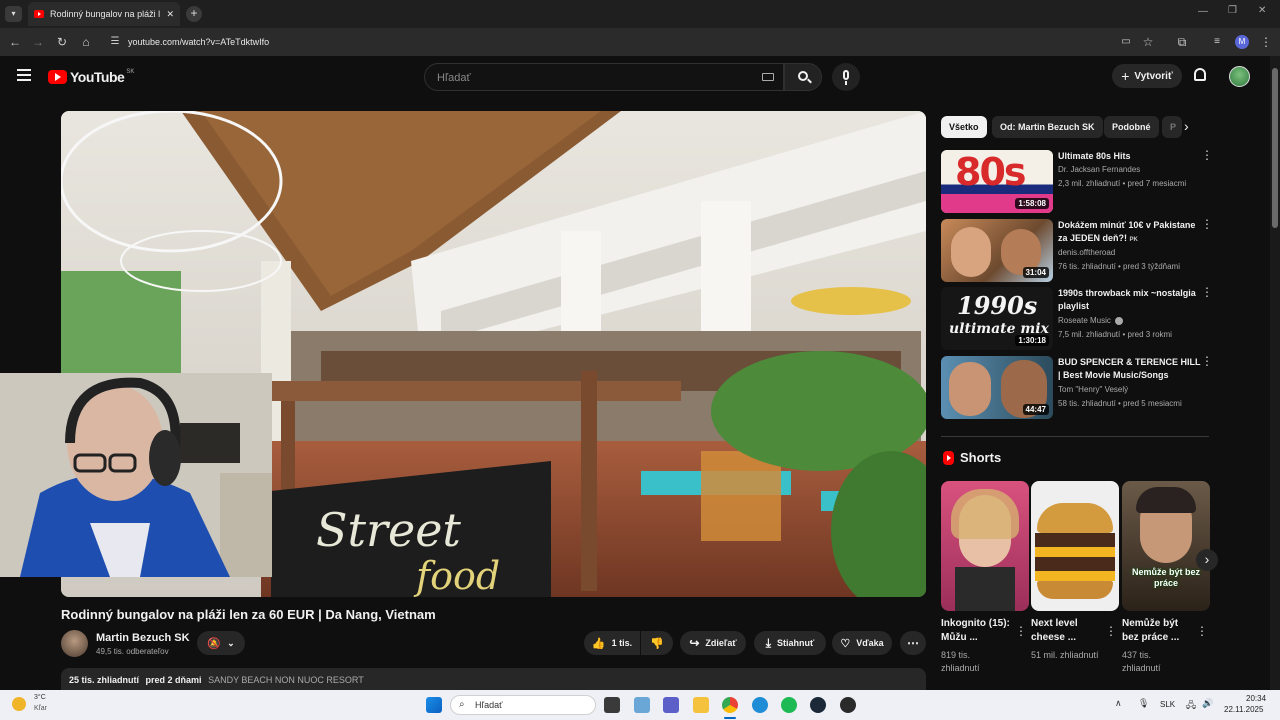 The width and height of the screenshot is (1280, 720). Describe the element at coordinates (19, 704) in the screenshot. I see `weather-icon` at that location.